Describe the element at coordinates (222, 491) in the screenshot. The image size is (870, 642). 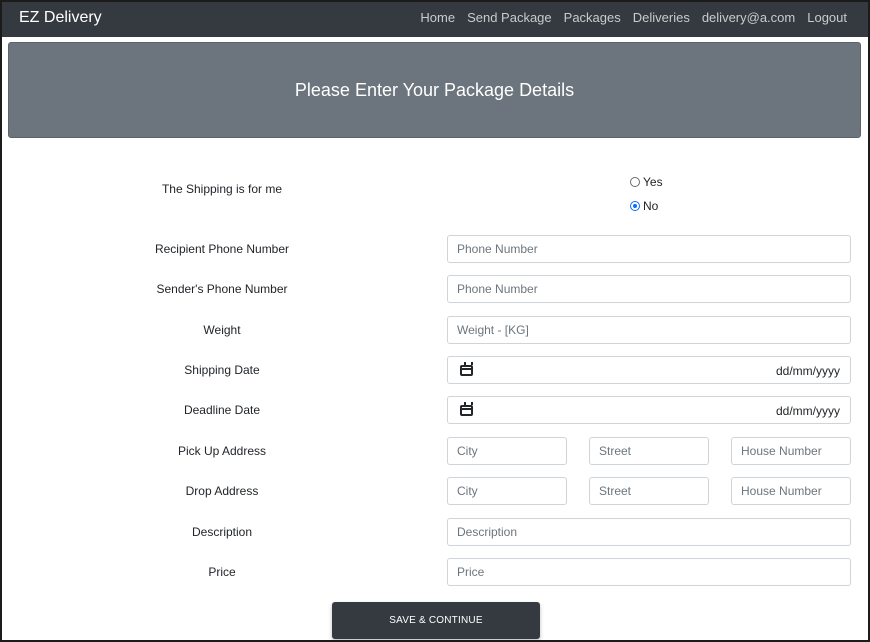
I see `drop-address-label: Drop Address` at that location.